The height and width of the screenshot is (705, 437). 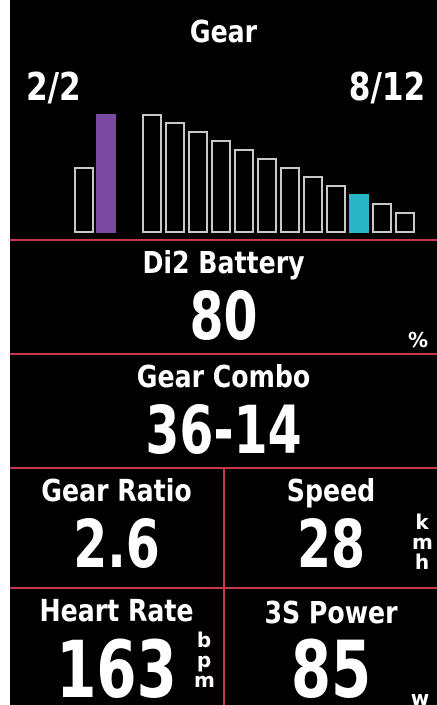 I want to click on gear-combo-field-title: Gear Combo, so click(x=223, y=377).